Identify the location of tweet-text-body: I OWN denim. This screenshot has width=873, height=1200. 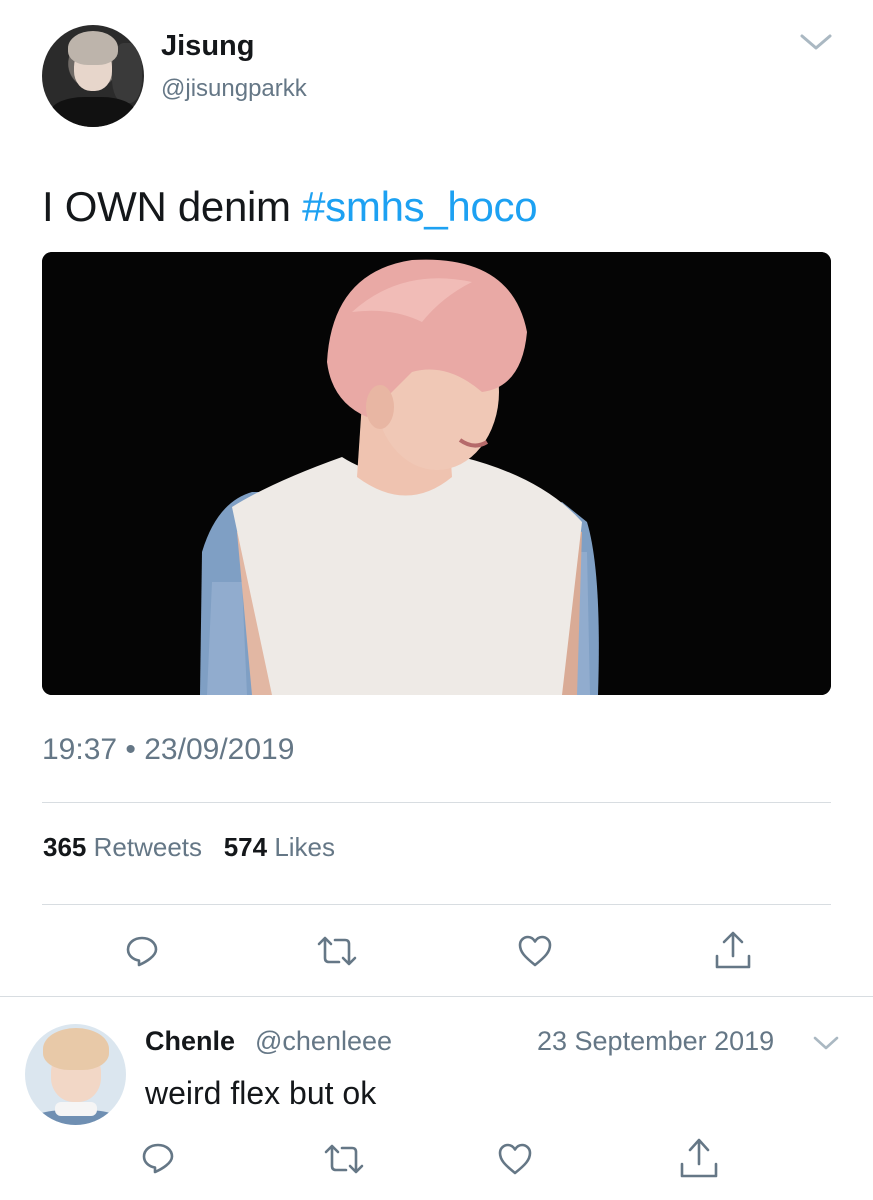
(172, 206).